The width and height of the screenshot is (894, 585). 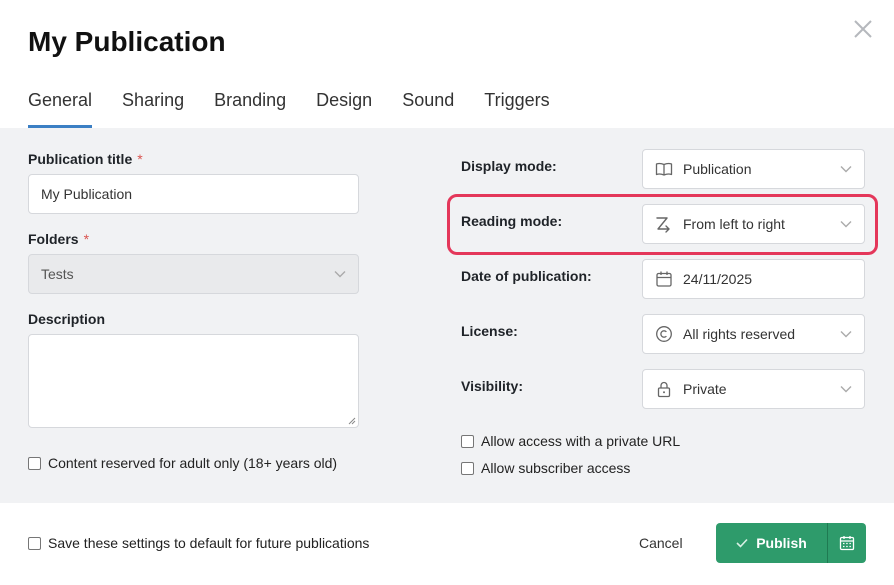 What do you see at coordinates (489, 331) in the screenshot?
I see `license-label: License:` at bounding box center [489, 331].